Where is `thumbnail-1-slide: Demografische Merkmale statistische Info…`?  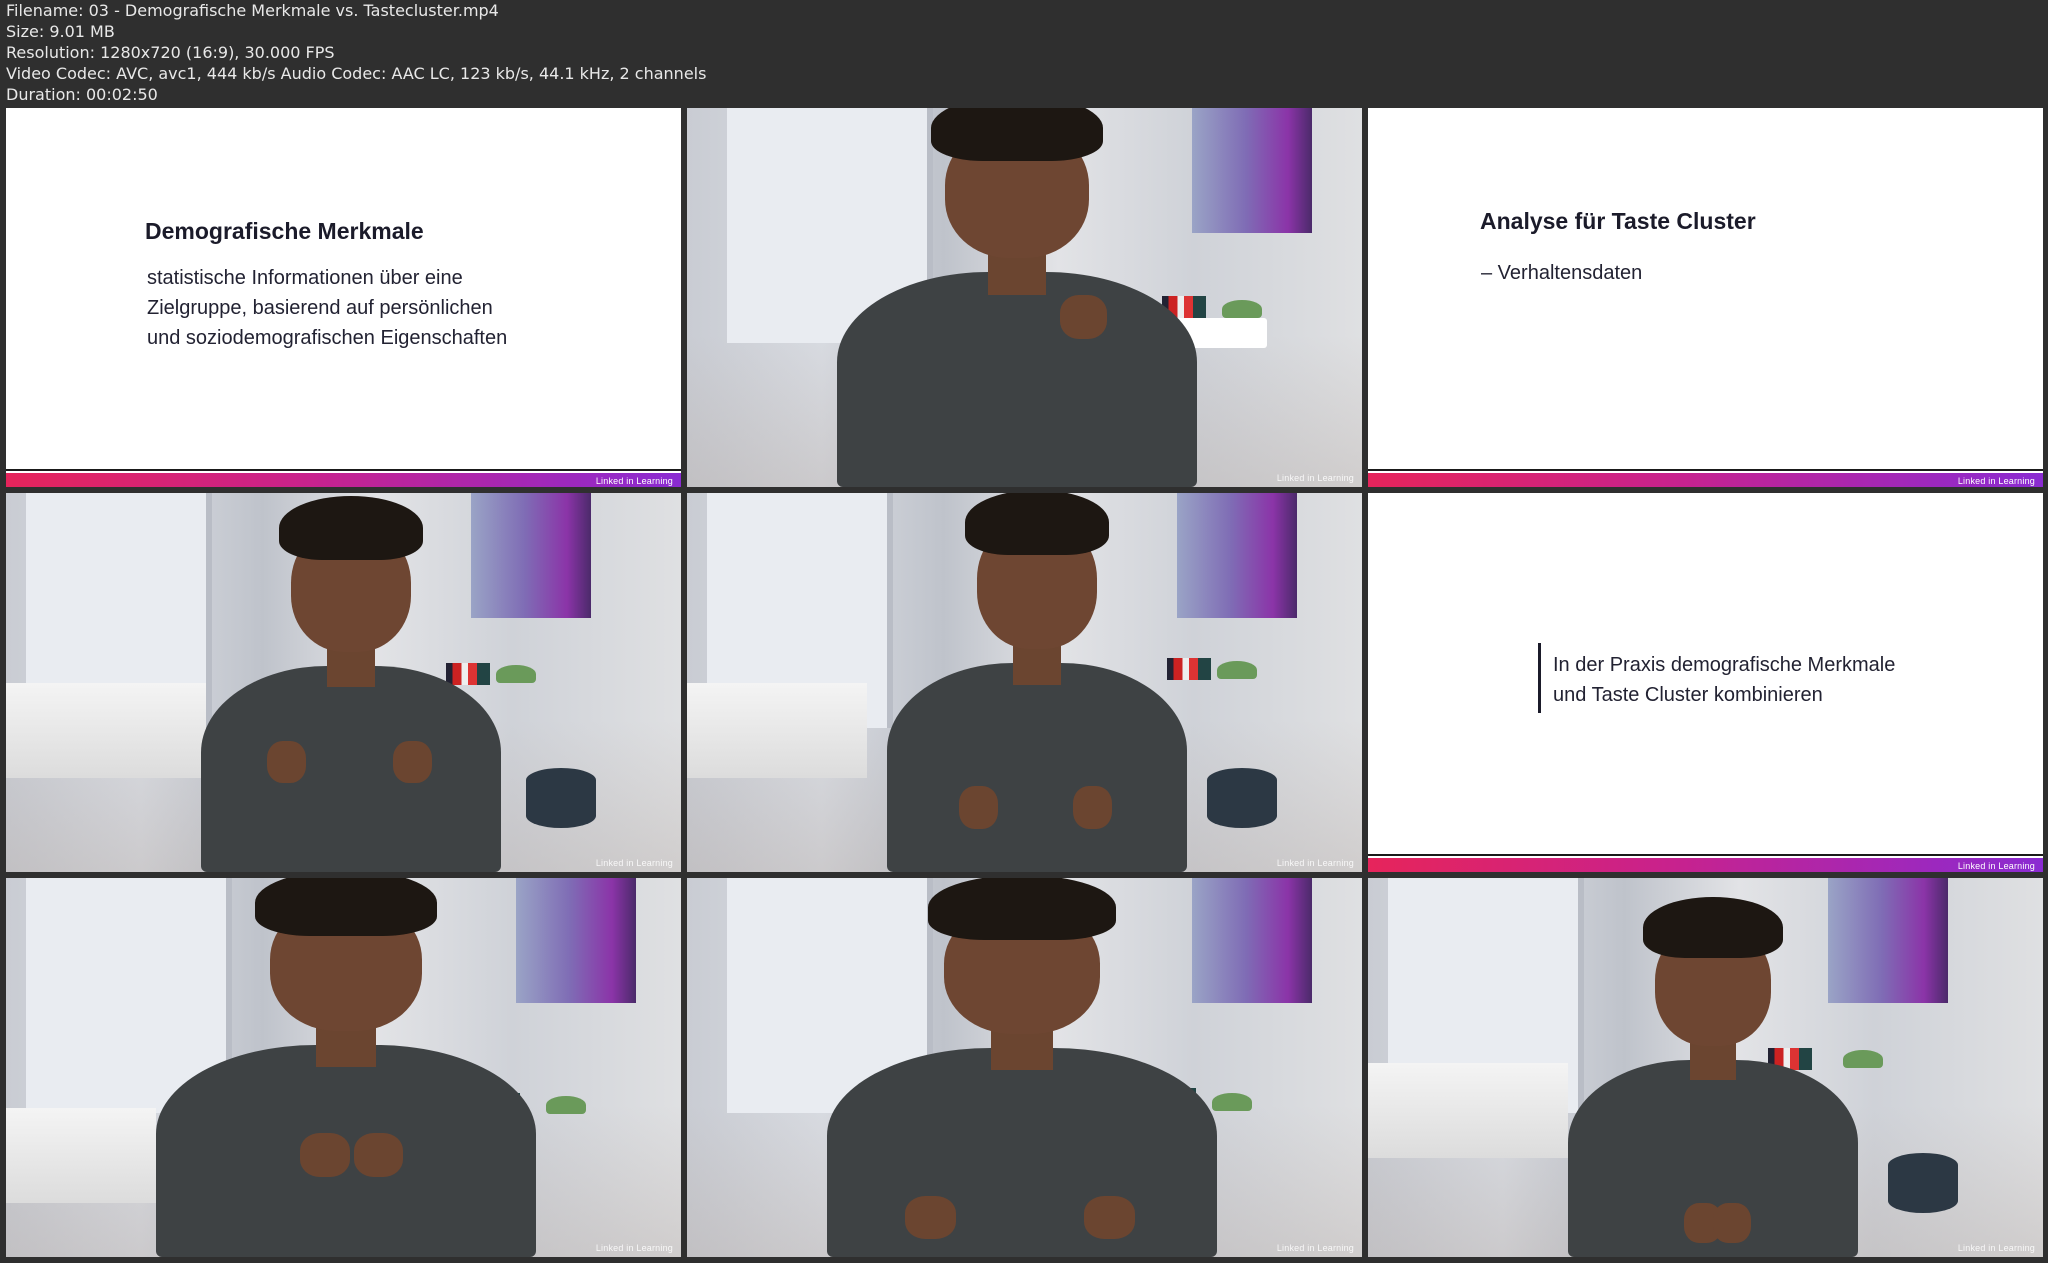
thumbnail-1-slide: Demografische Merkmale statistische Info… is located at coordinates (343, 297).